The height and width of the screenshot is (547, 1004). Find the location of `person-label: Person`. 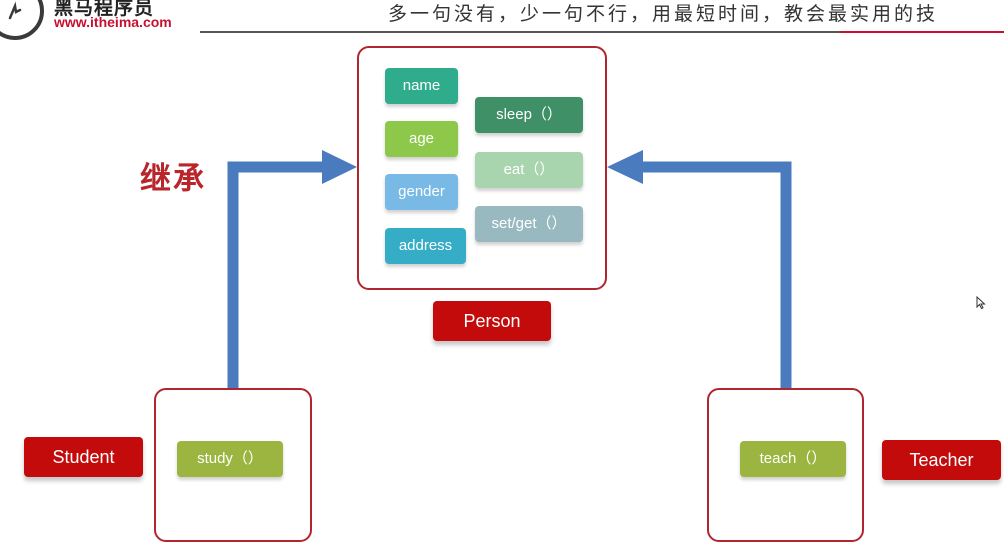

person-label: Person is located at coordinates (492, 321).